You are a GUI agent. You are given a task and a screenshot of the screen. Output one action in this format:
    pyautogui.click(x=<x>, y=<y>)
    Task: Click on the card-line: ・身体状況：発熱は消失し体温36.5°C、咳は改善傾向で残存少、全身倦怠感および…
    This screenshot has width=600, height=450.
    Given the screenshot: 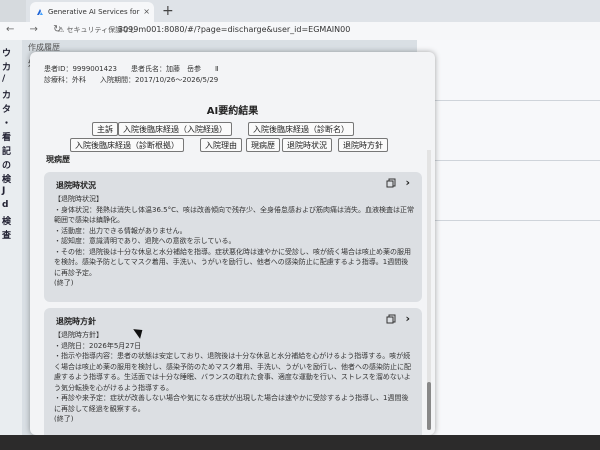 What is the action you would take?
    pyautogui.click(x=234, y=215)
    